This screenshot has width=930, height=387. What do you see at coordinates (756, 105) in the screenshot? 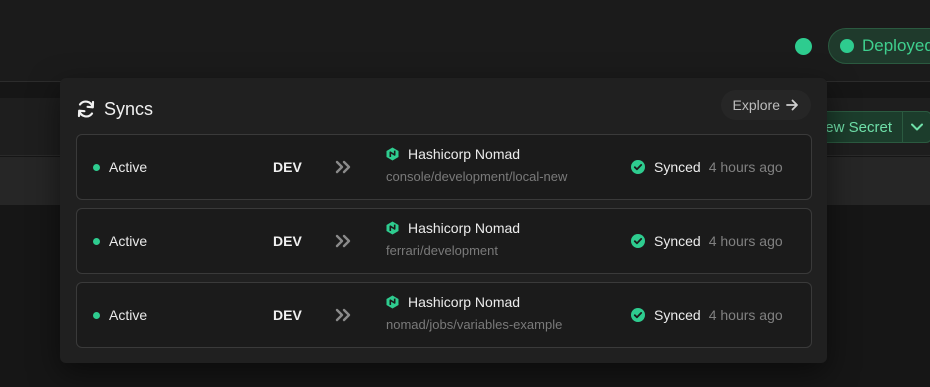
I see `explore-label: Explore` at bounding box center [756, 105].